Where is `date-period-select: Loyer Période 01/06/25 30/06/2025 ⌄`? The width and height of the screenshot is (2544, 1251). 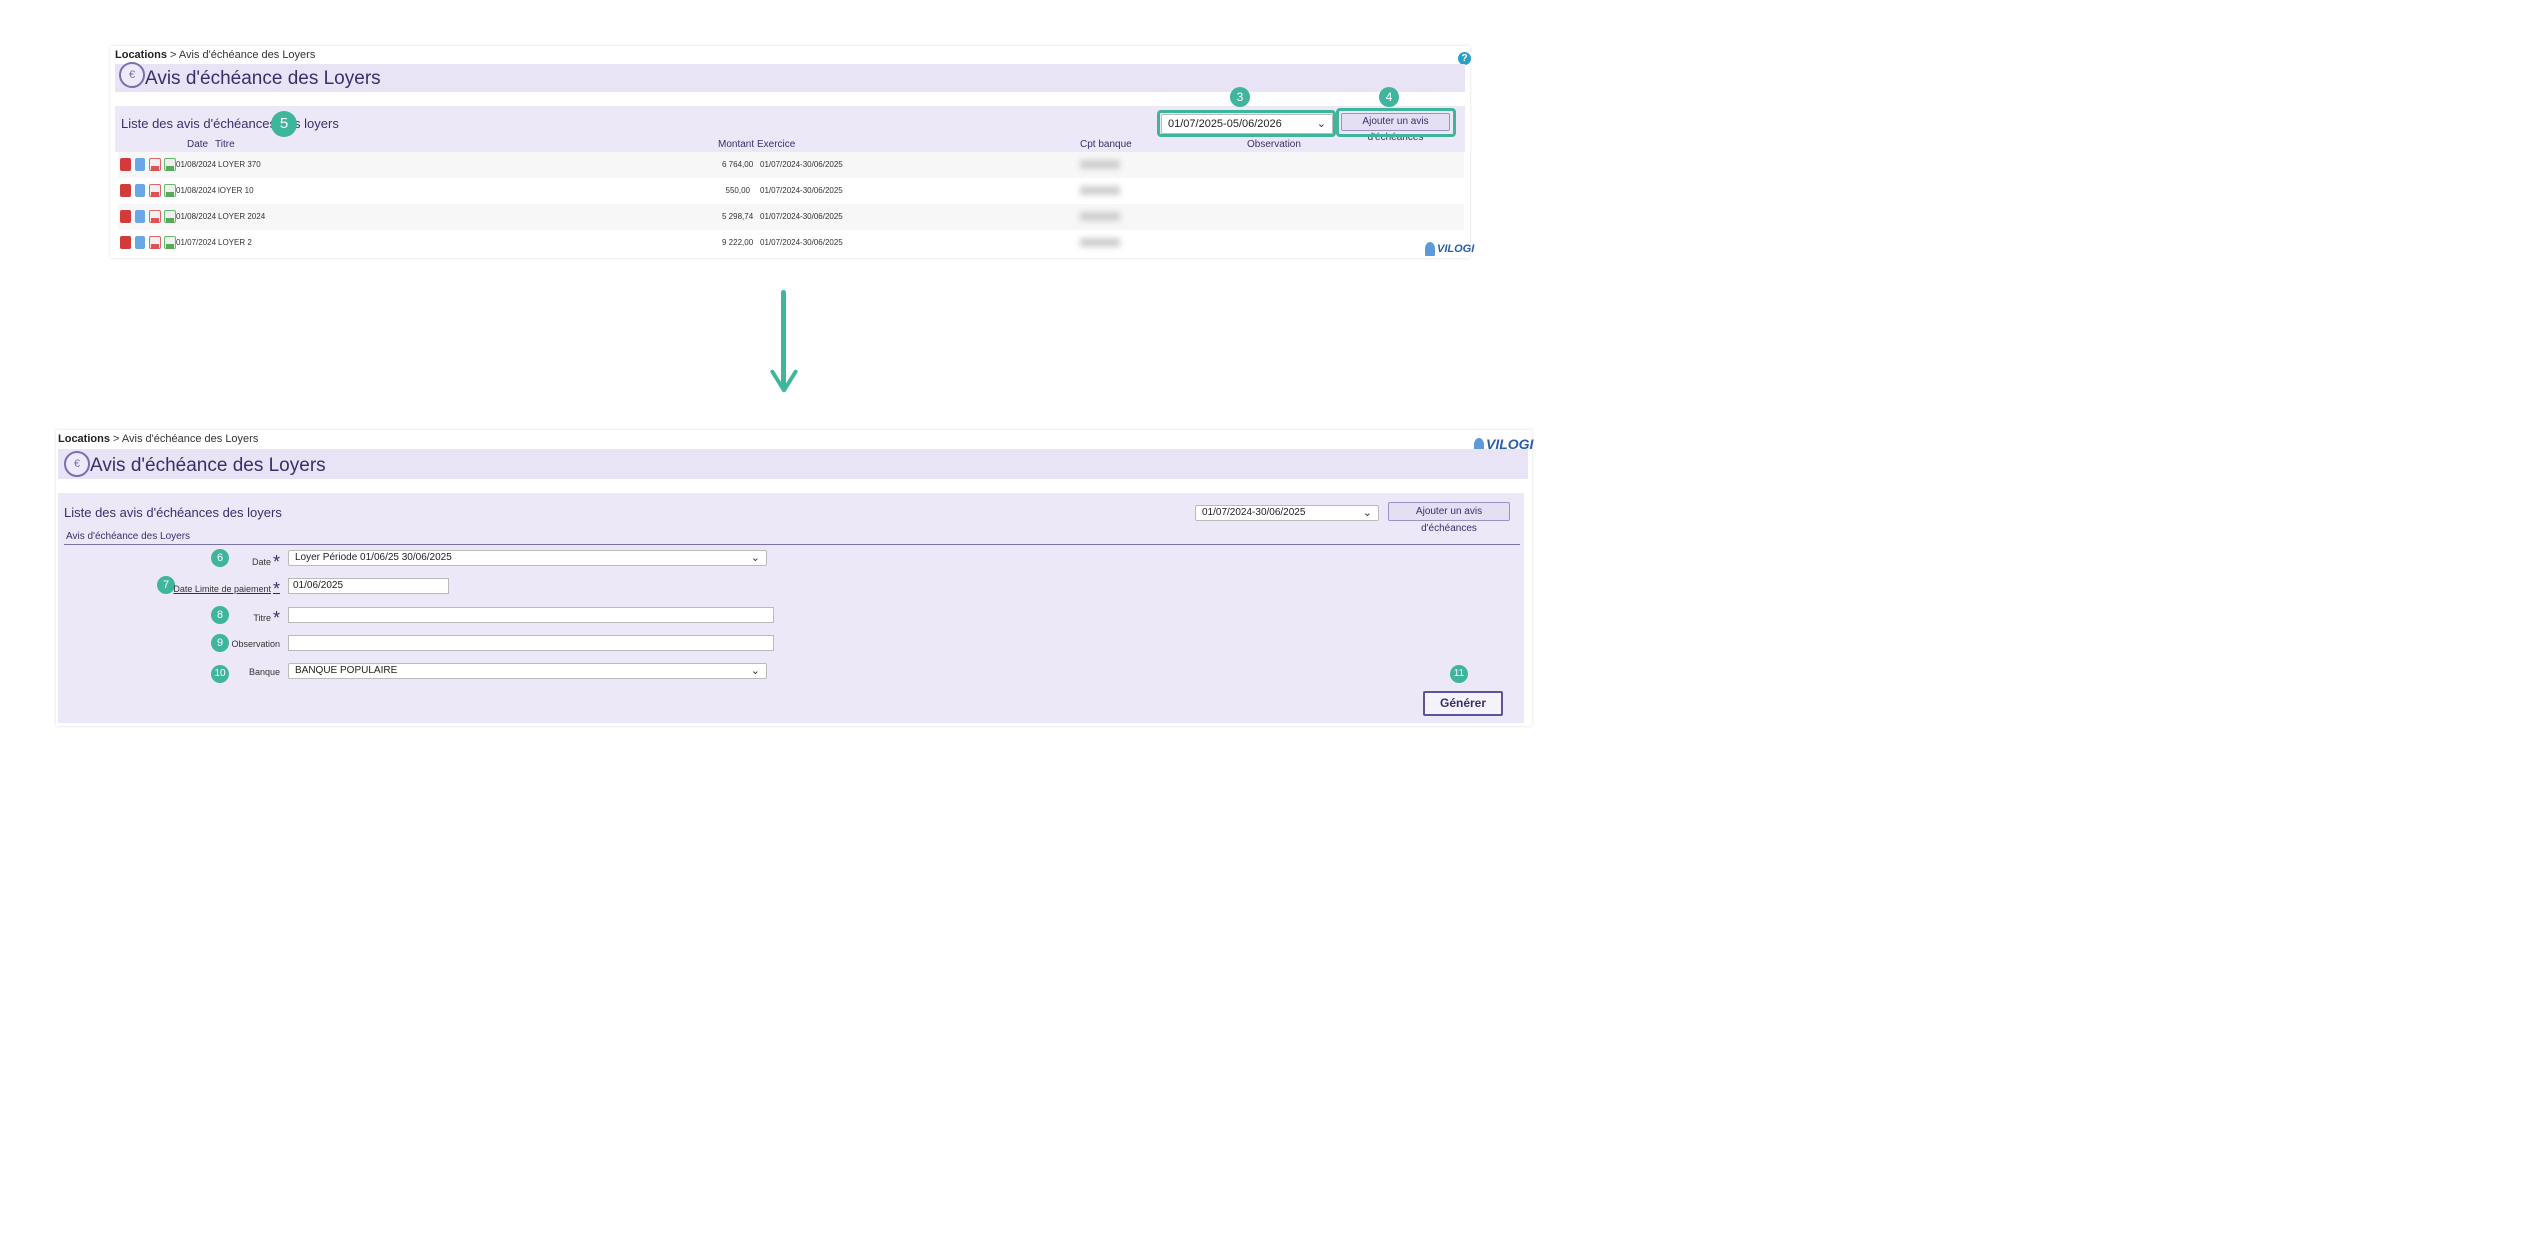
date-period-select: Loyer Période 01/06/25 30/06/2025 ⌄ is located at coordinates (527, 558).